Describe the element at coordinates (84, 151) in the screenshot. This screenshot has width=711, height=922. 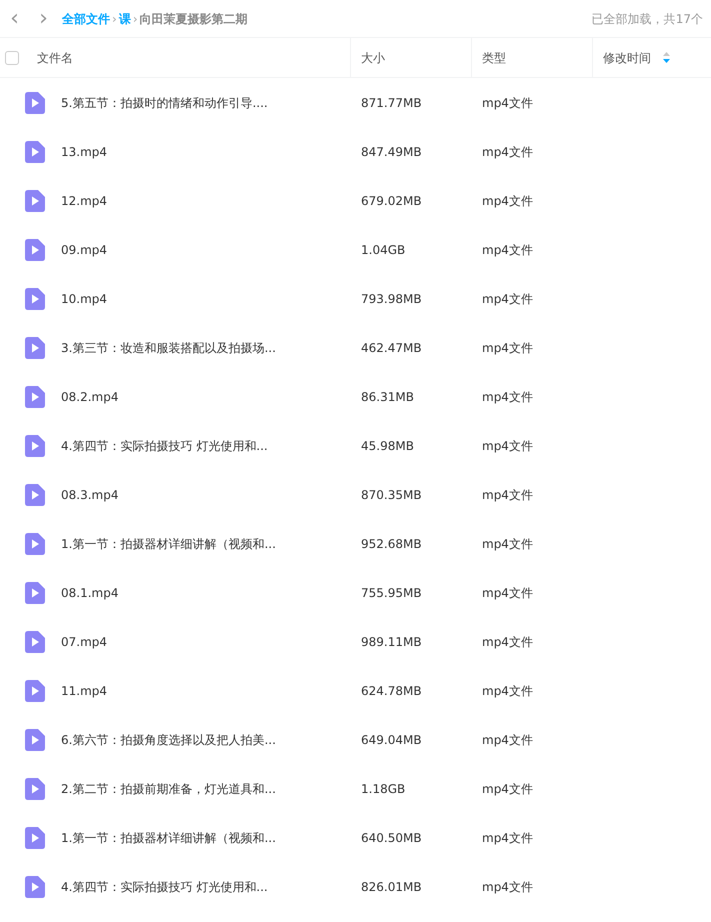
I see `file-name: 13.mp4` at that location.